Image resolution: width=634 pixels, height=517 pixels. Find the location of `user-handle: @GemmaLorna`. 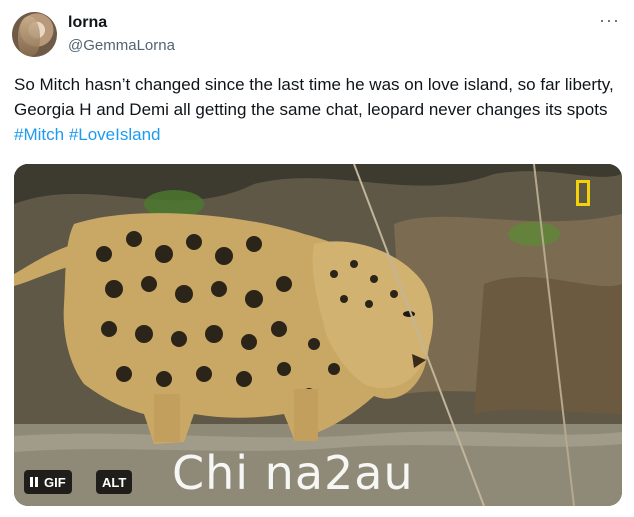

user-handle: @GemmaLorna is located at coordinates (121, 45).